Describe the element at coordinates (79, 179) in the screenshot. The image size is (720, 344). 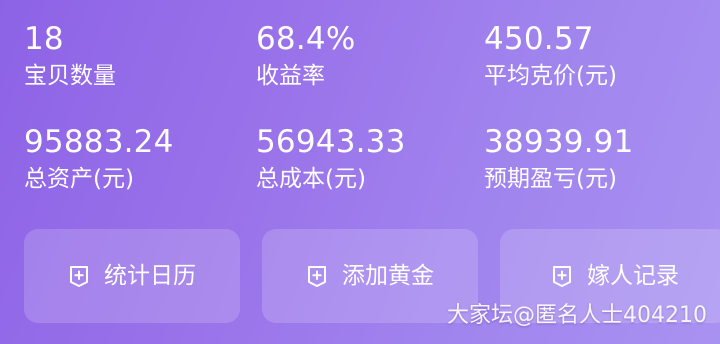
I see `total-assets-label: 总资产(元)` at that location.